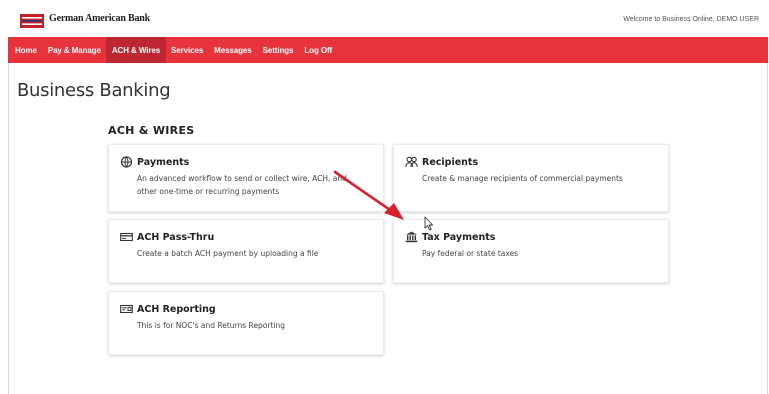 The width and height of the screenshot is (769, 394). What do you see at coordinates (126, 162) in the screenshot?
I see `globe-money-icon` at bounding box center [126, 162].